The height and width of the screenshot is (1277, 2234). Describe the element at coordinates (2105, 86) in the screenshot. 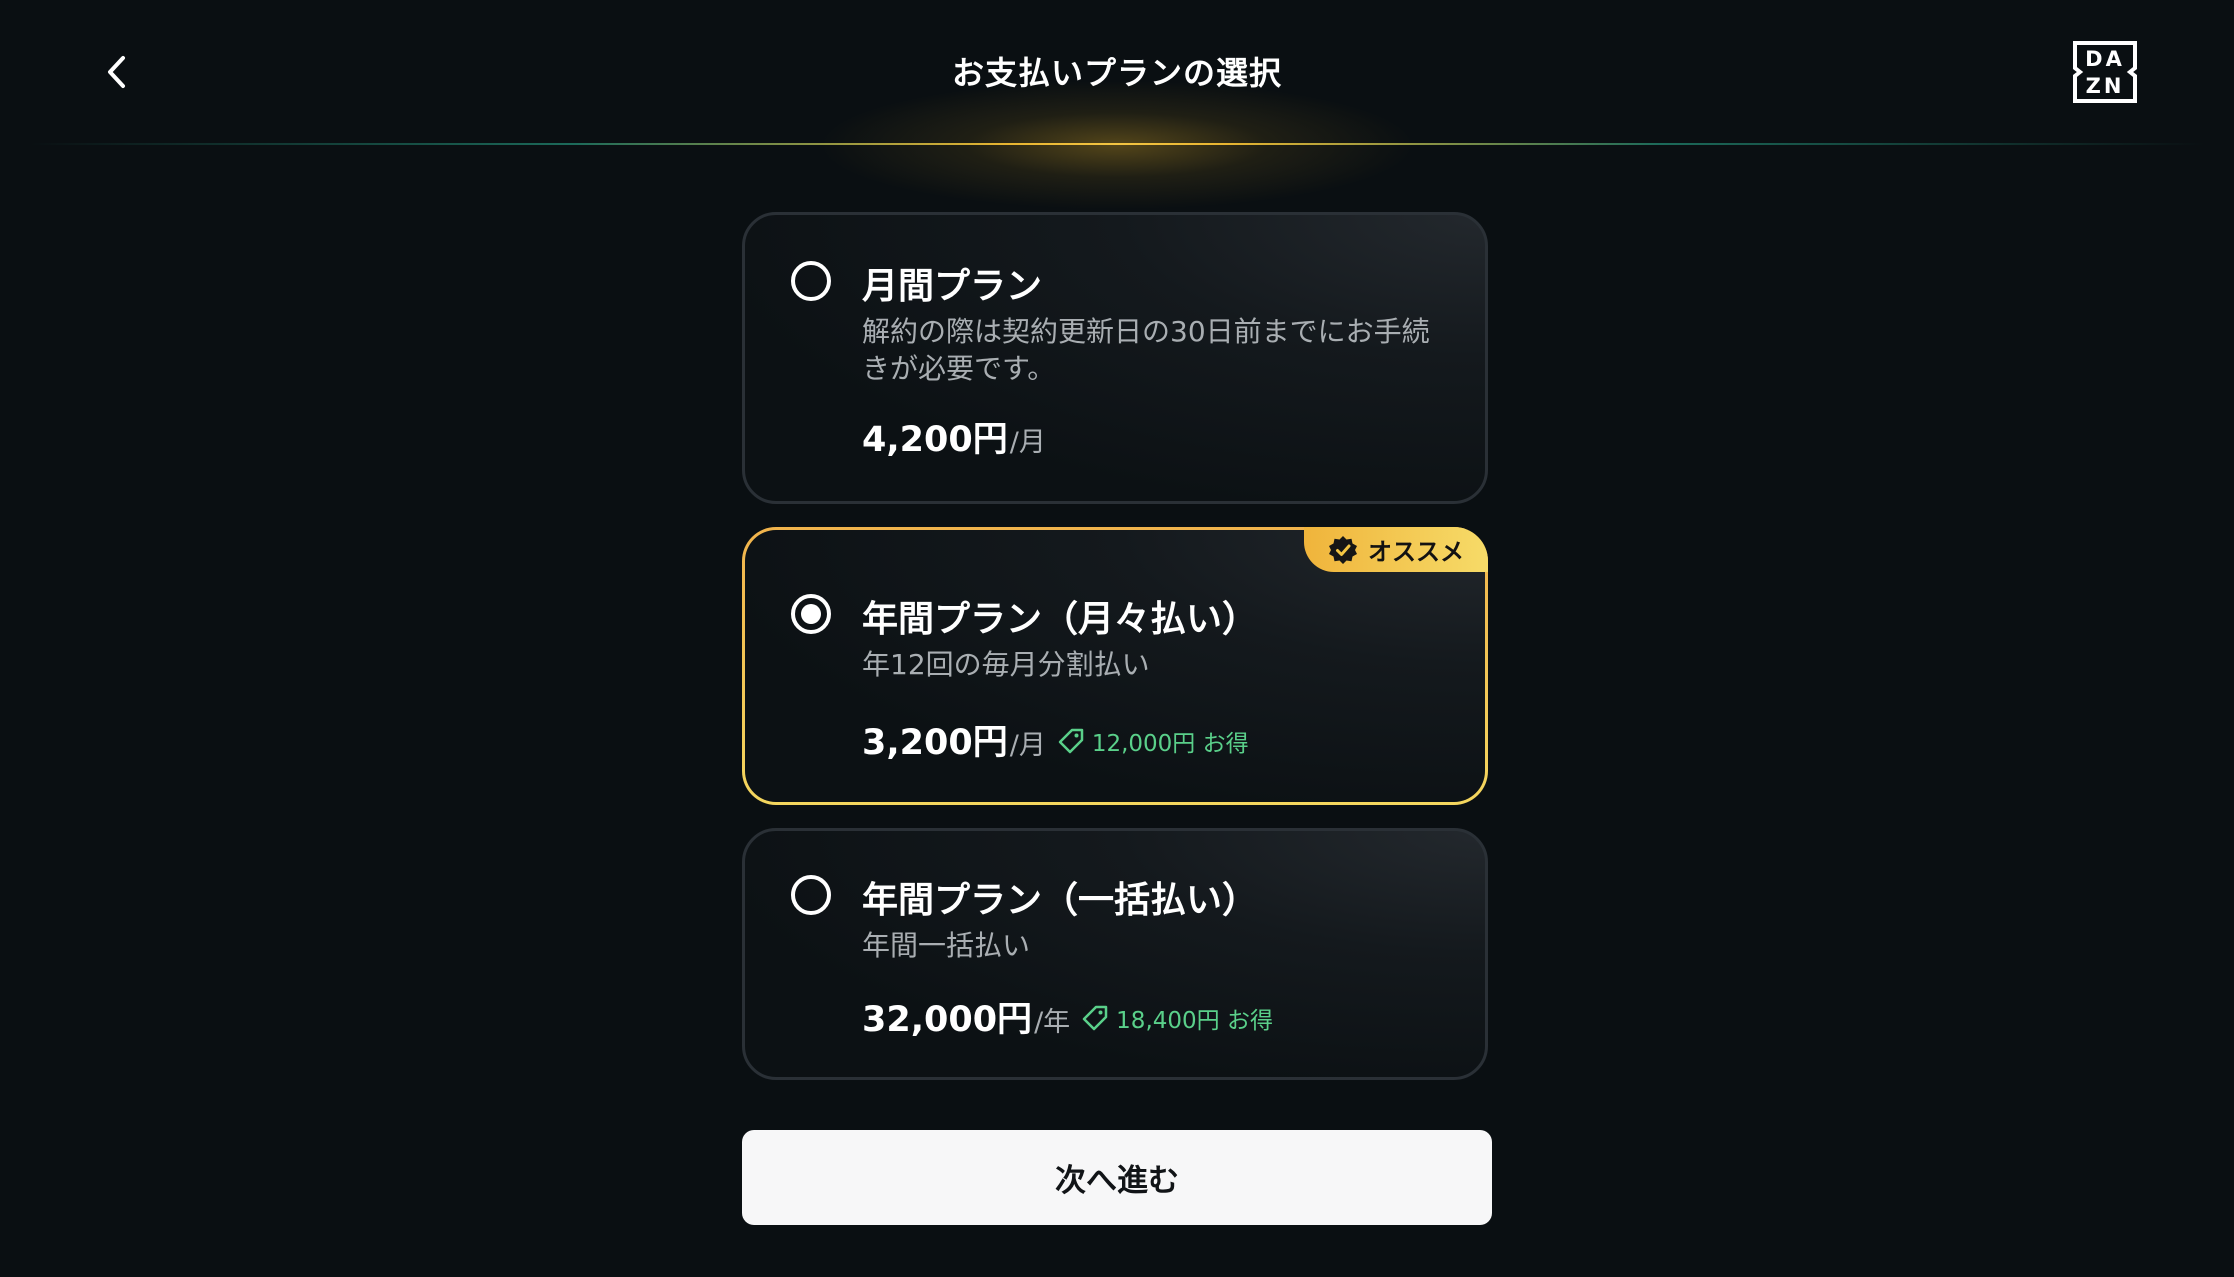

I see `logo-text-bottom: ZN` at that location.